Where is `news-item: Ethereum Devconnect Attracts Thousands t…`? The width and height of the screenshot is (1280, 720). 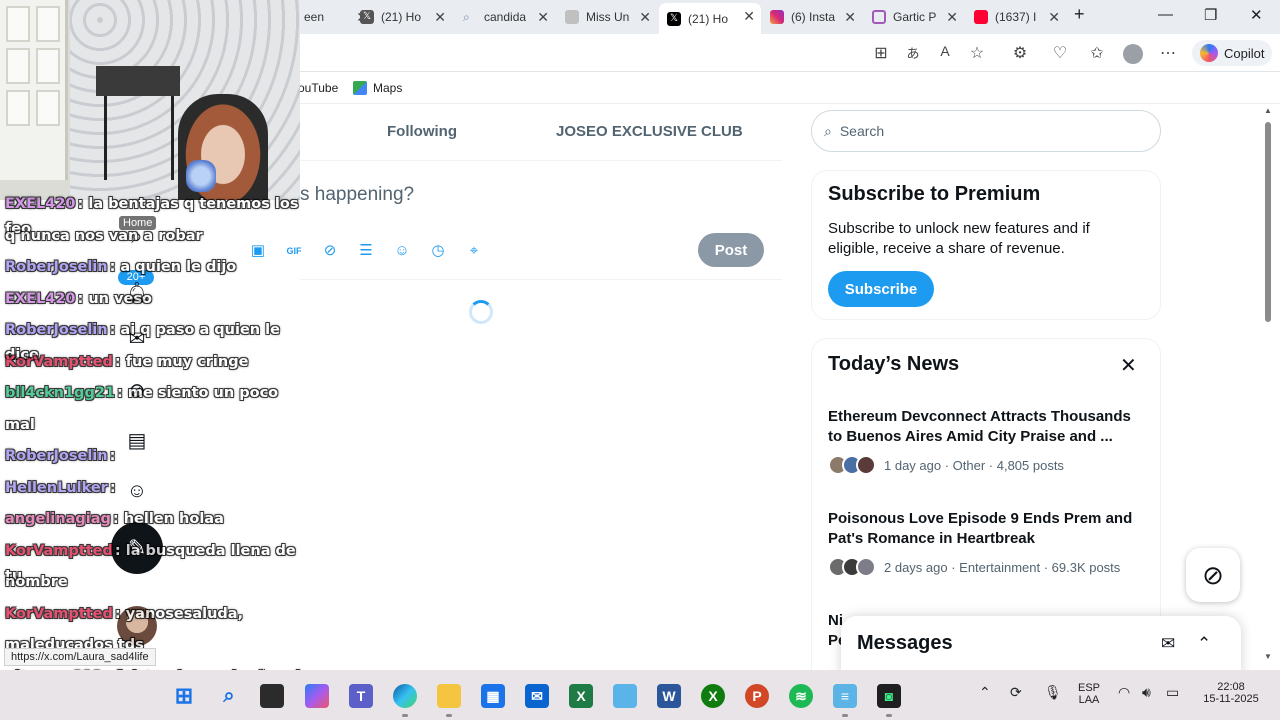 news-item: Ethereum Devconnect Attracts Thousands t… is located at coordinates (986, 441).